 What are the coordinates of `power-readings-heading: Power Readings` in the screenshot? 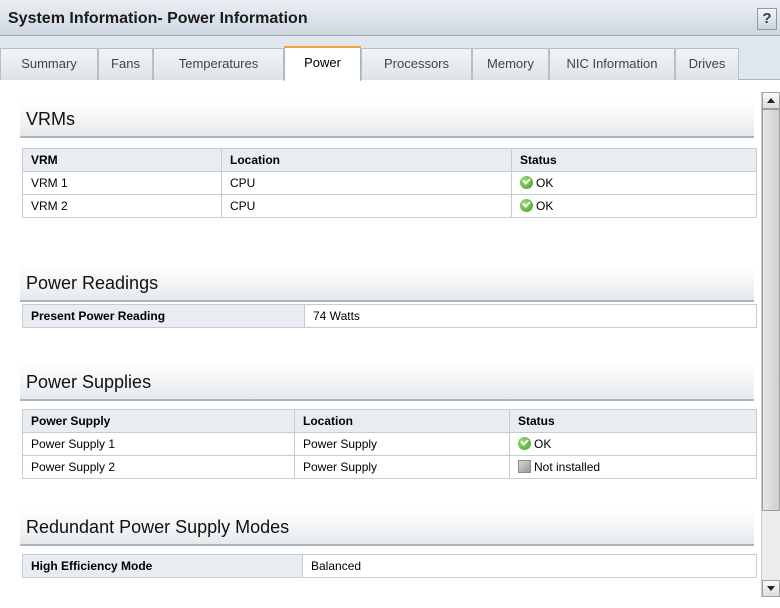 It's located at (92, 283).